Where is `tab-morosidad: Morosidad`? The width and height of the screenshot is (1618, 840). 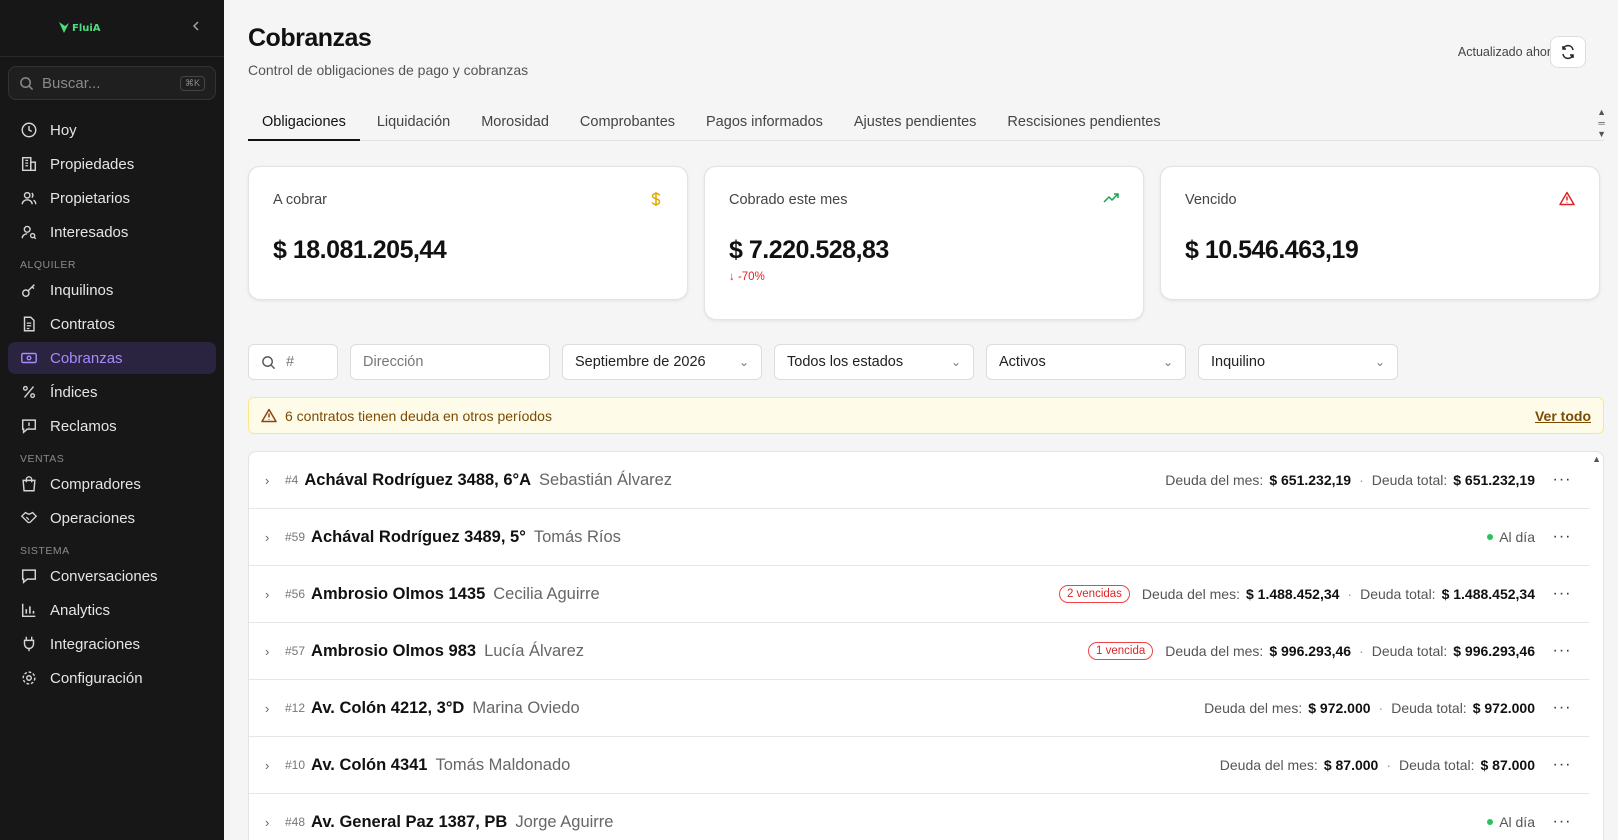
tab-morosidad: Morosidad is located at coordinates (515, 122).